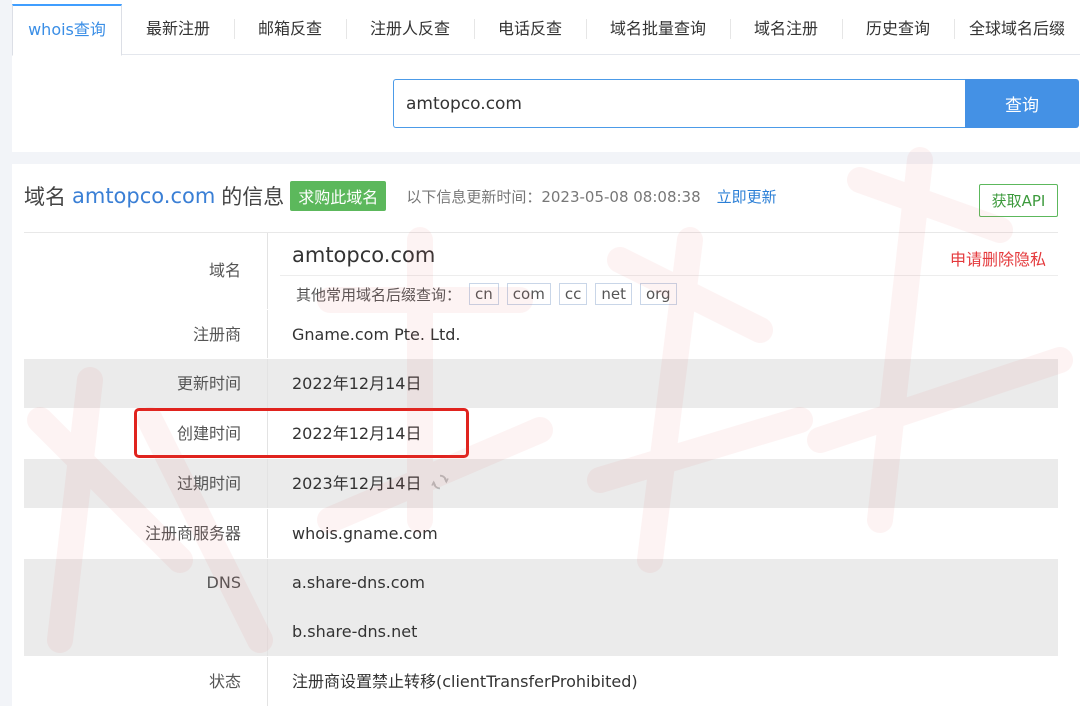 This screenshot has width=1080, height=706. What do you see at coordinates (365, 533) in the screenshot?
I see `whois-server-value: whois.gname.com` at bounding box center [365, 533].